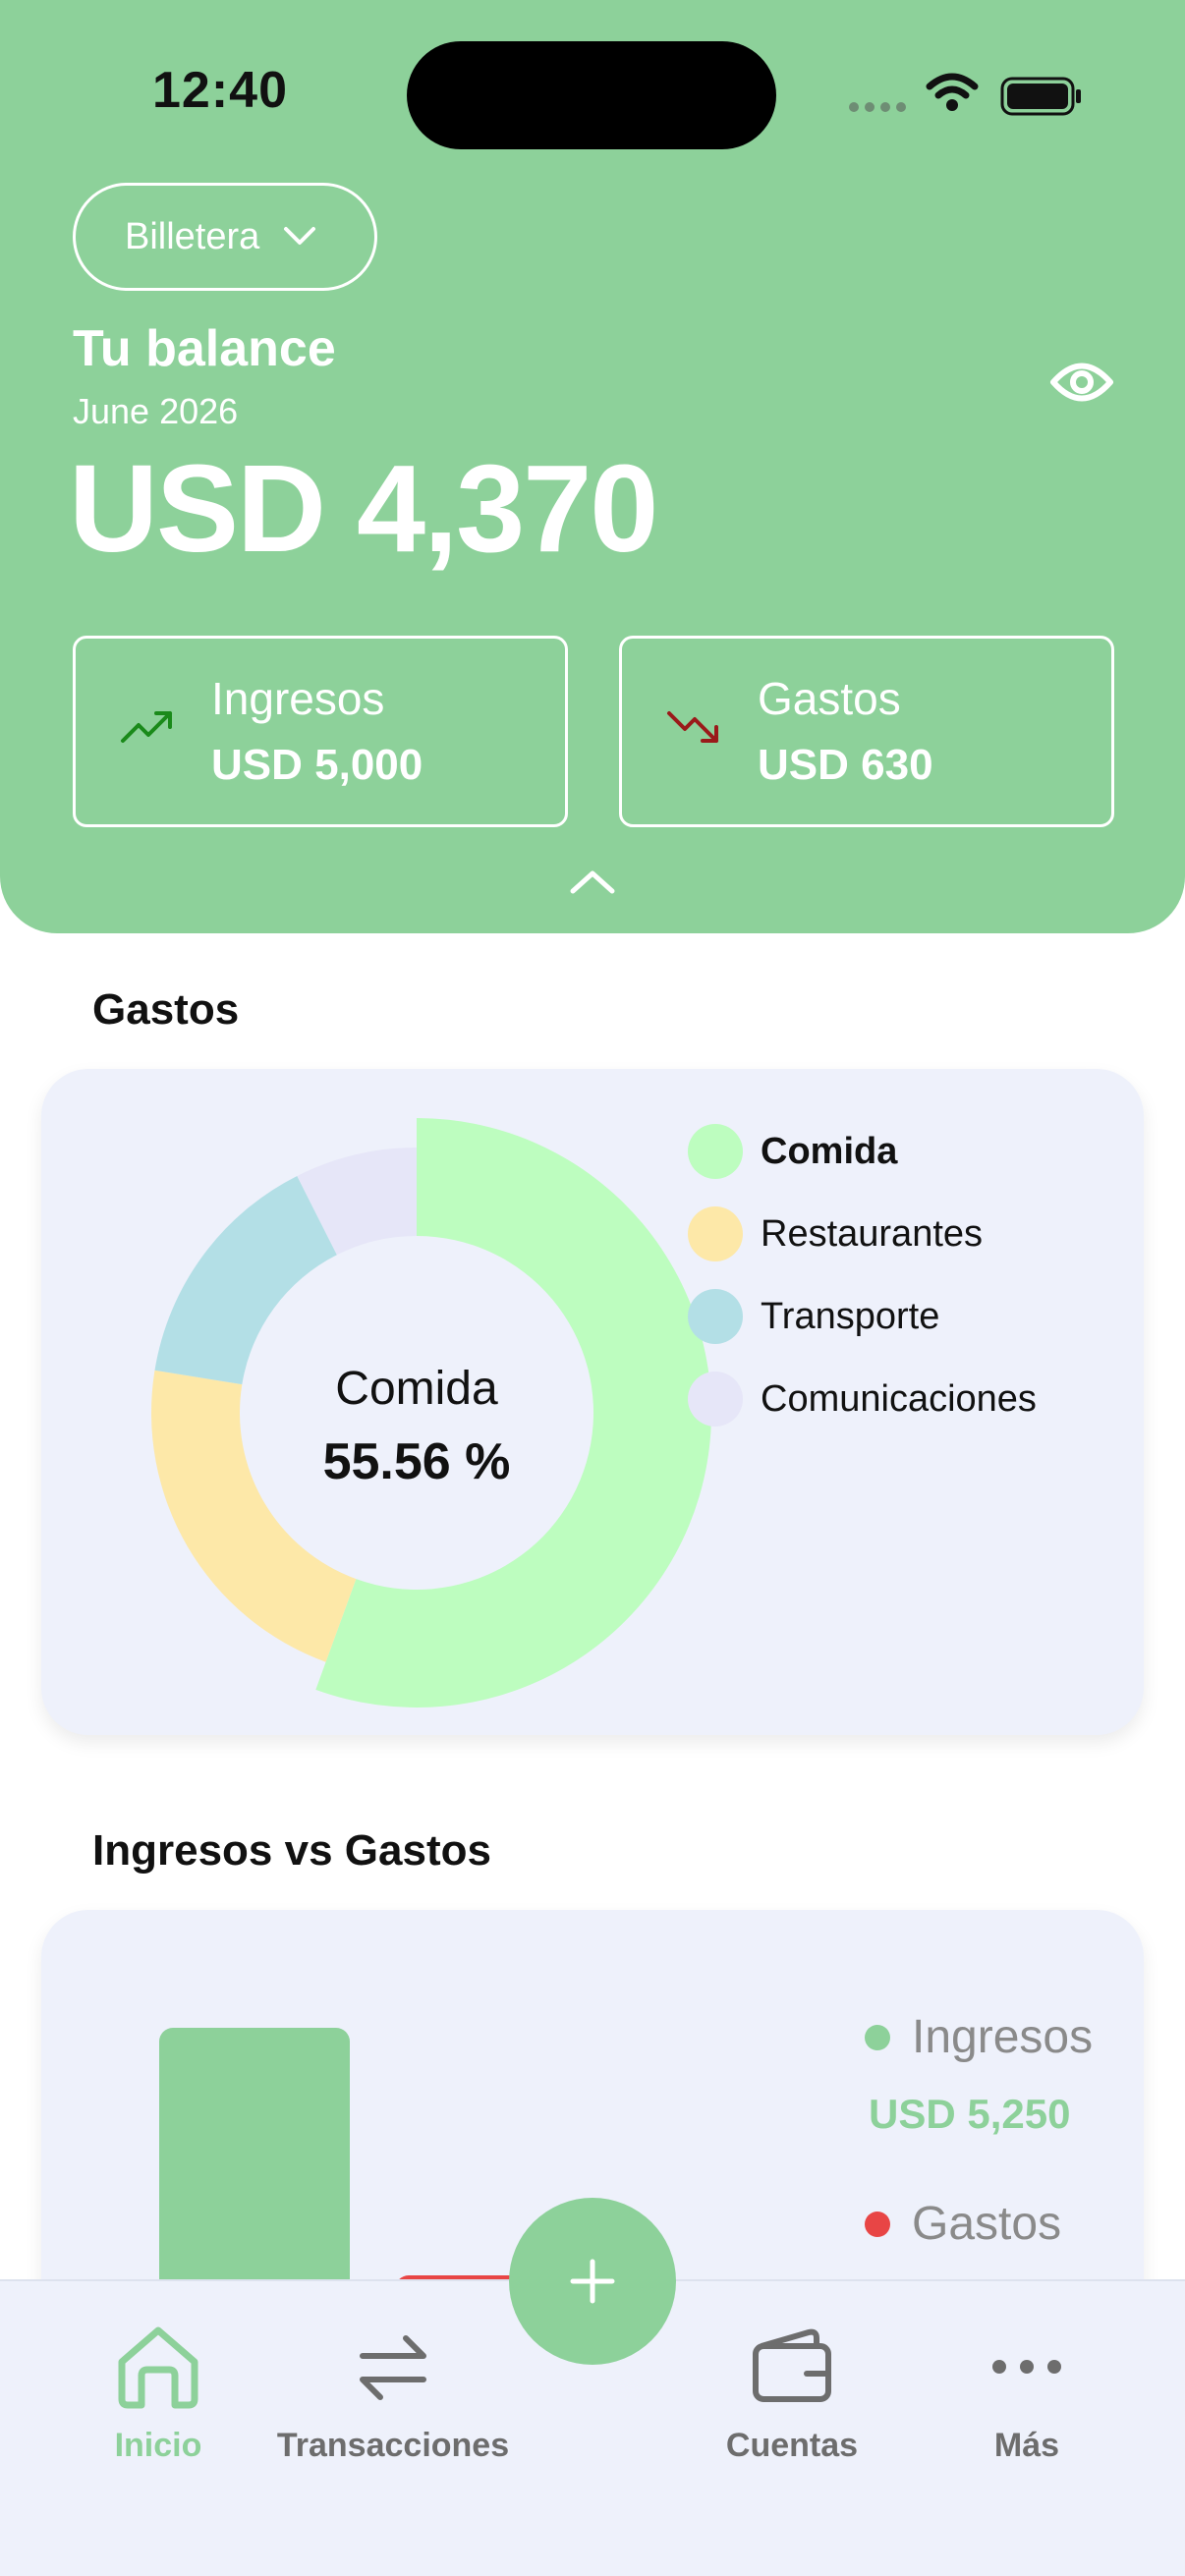 The height and width of the screenshot is (2576, 1185). I want to click on legend-income-label: Ingresos, so click(1003, 2037).